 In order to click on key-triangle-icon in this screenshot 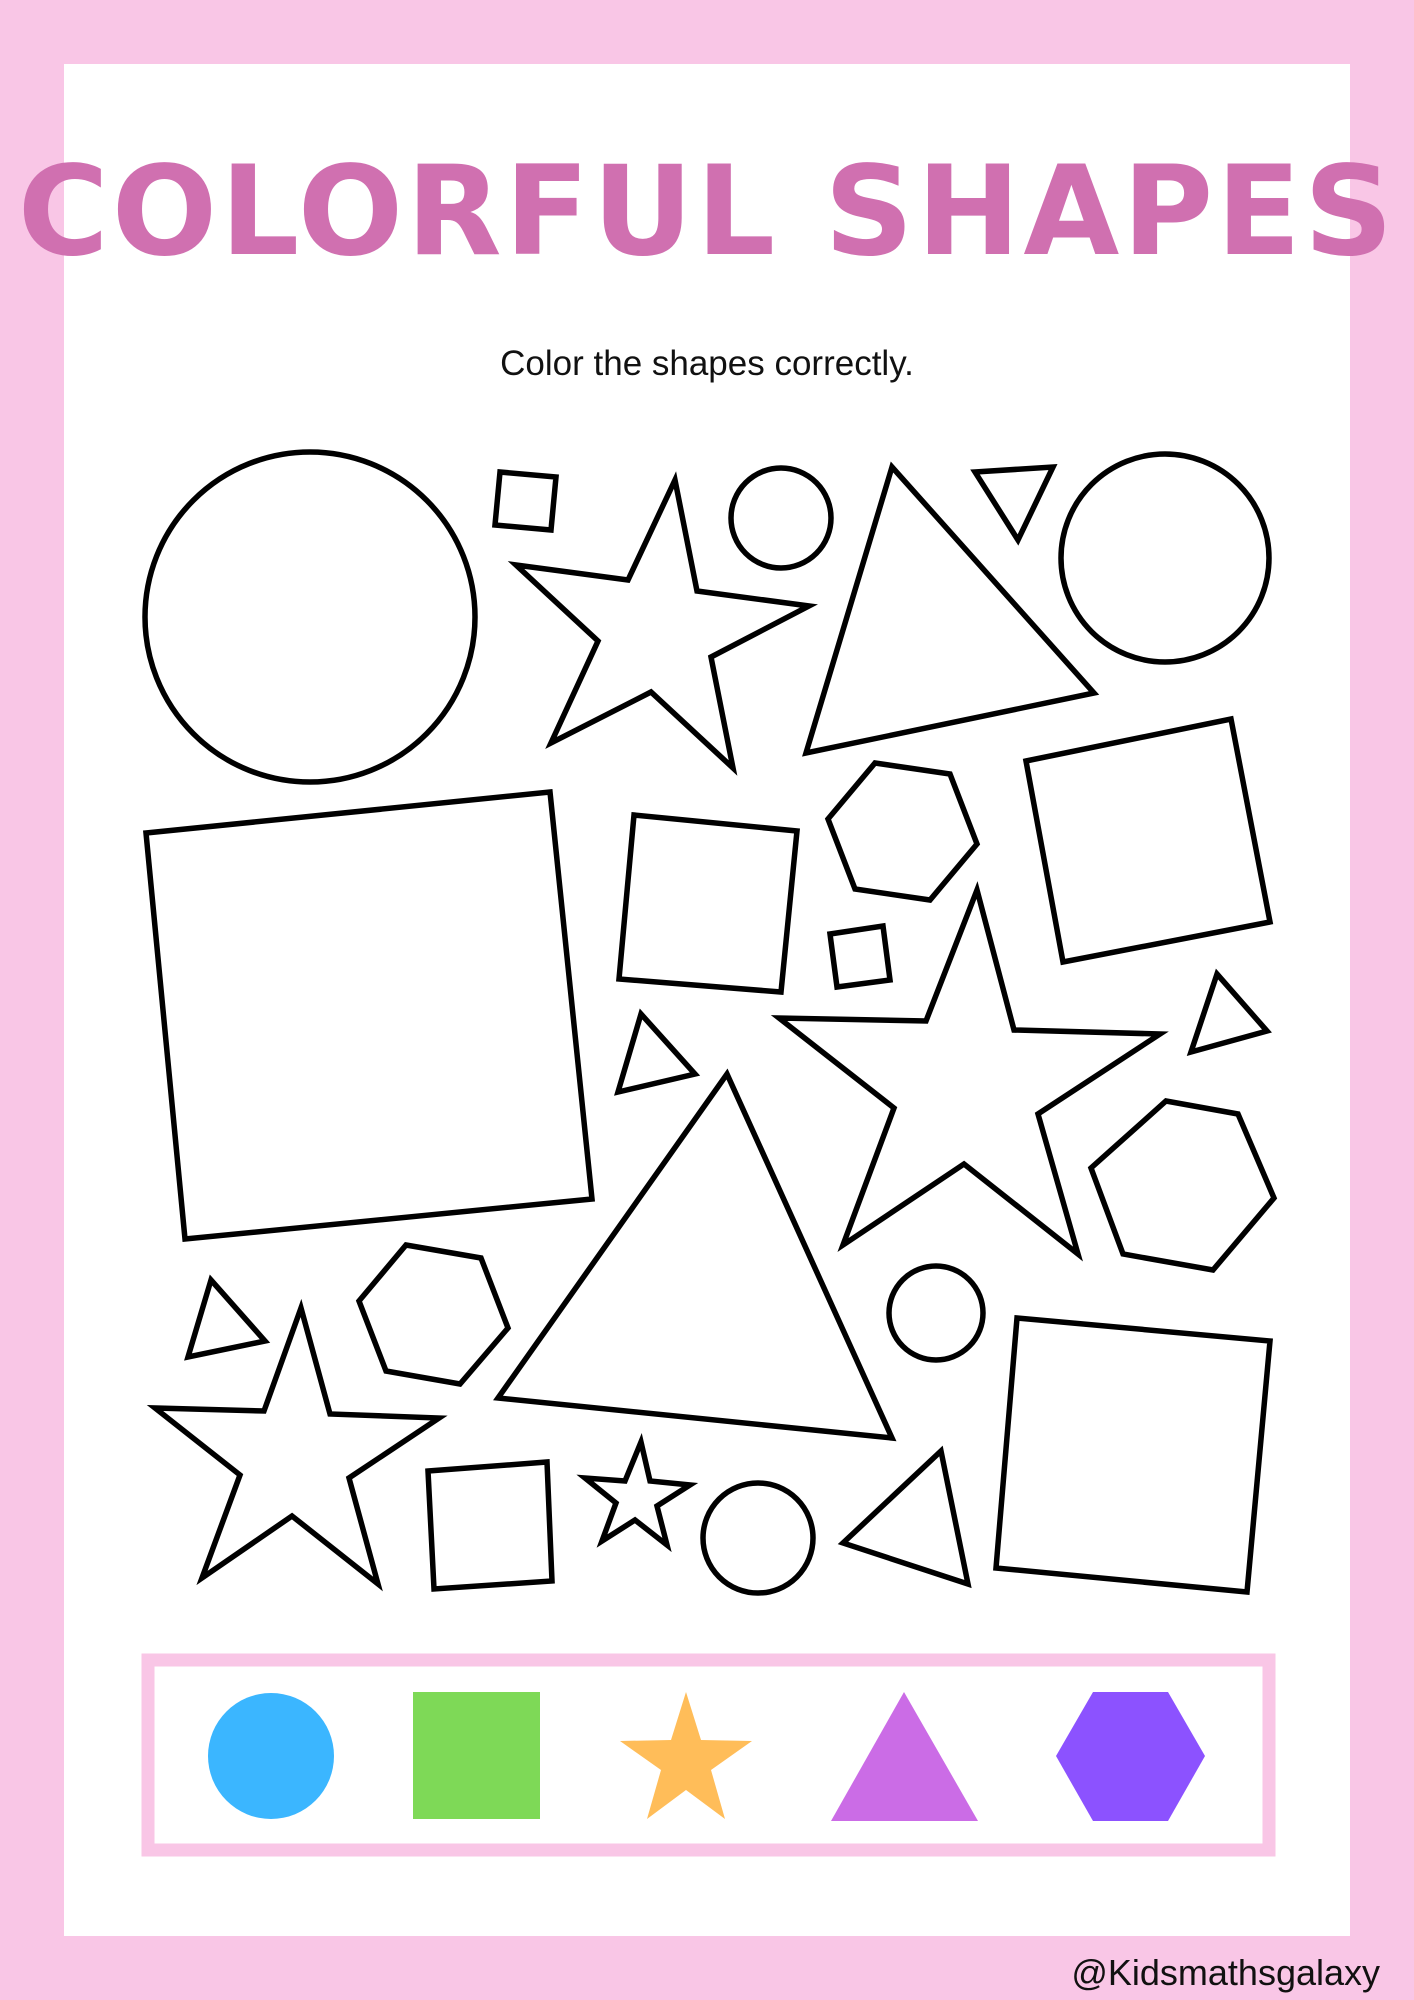, I will do `click(904, 1756)`.